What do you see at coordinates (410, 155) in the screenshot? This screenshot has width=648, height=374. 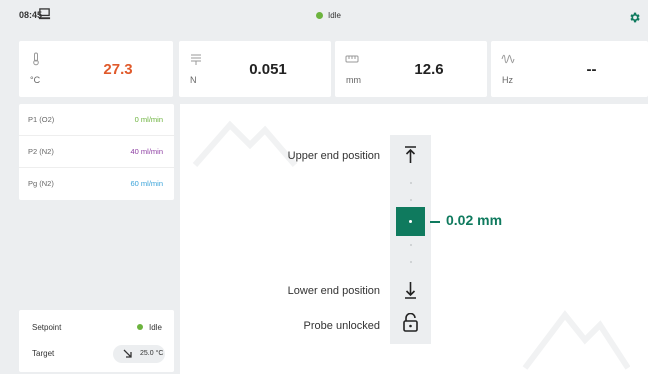 I see `move-to-top-icon` at bounding box center [410, 155].